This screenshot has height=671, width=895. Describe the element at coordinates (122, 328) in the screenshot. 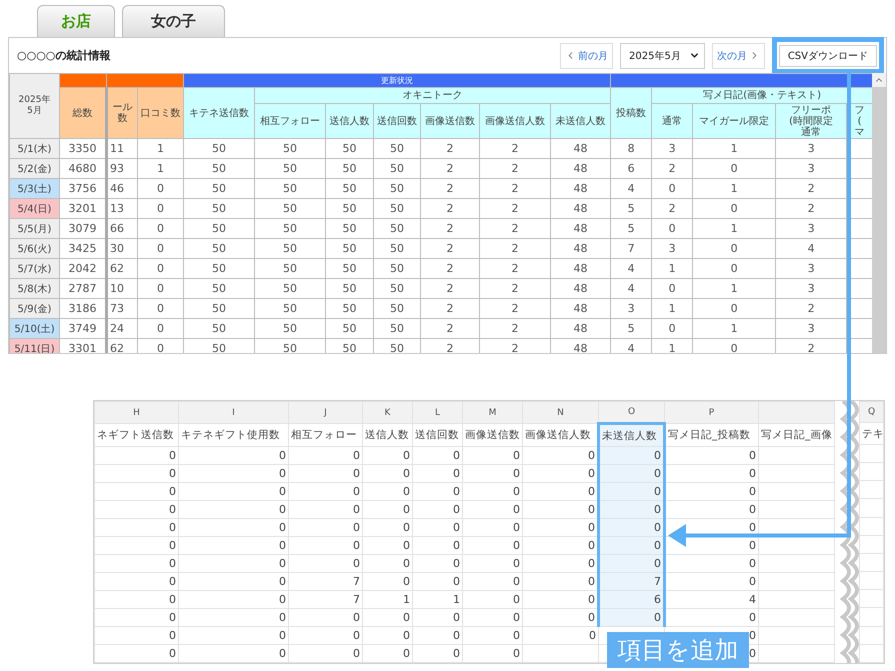

I see `table-cell: 24` at that location.